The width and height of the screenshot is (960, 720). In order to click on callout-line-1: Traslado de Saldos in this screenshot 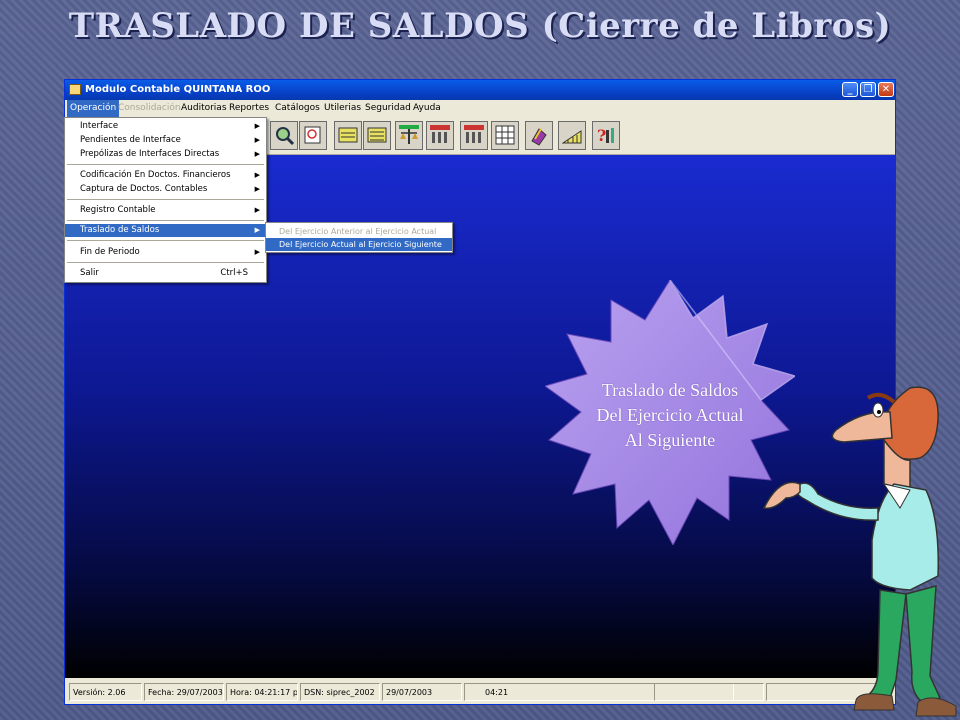, I will do `click(670, 390)`.